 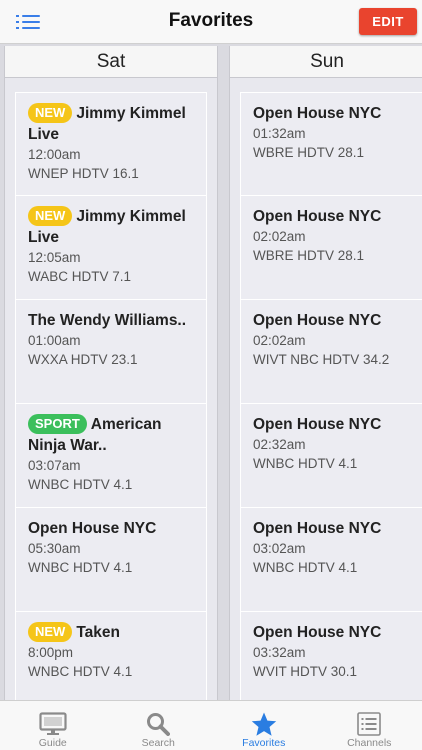 I want to click on show-title: The Wendy Williams.., so click(x=107, y=320).